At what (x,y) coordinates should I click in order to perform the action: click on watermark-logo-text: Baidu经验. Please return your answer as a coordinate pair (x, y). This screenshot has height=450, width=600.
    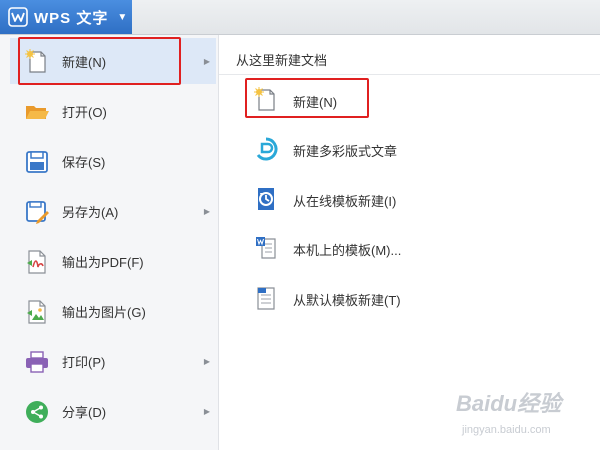
    Looking at the image, I should click on (509, 403).